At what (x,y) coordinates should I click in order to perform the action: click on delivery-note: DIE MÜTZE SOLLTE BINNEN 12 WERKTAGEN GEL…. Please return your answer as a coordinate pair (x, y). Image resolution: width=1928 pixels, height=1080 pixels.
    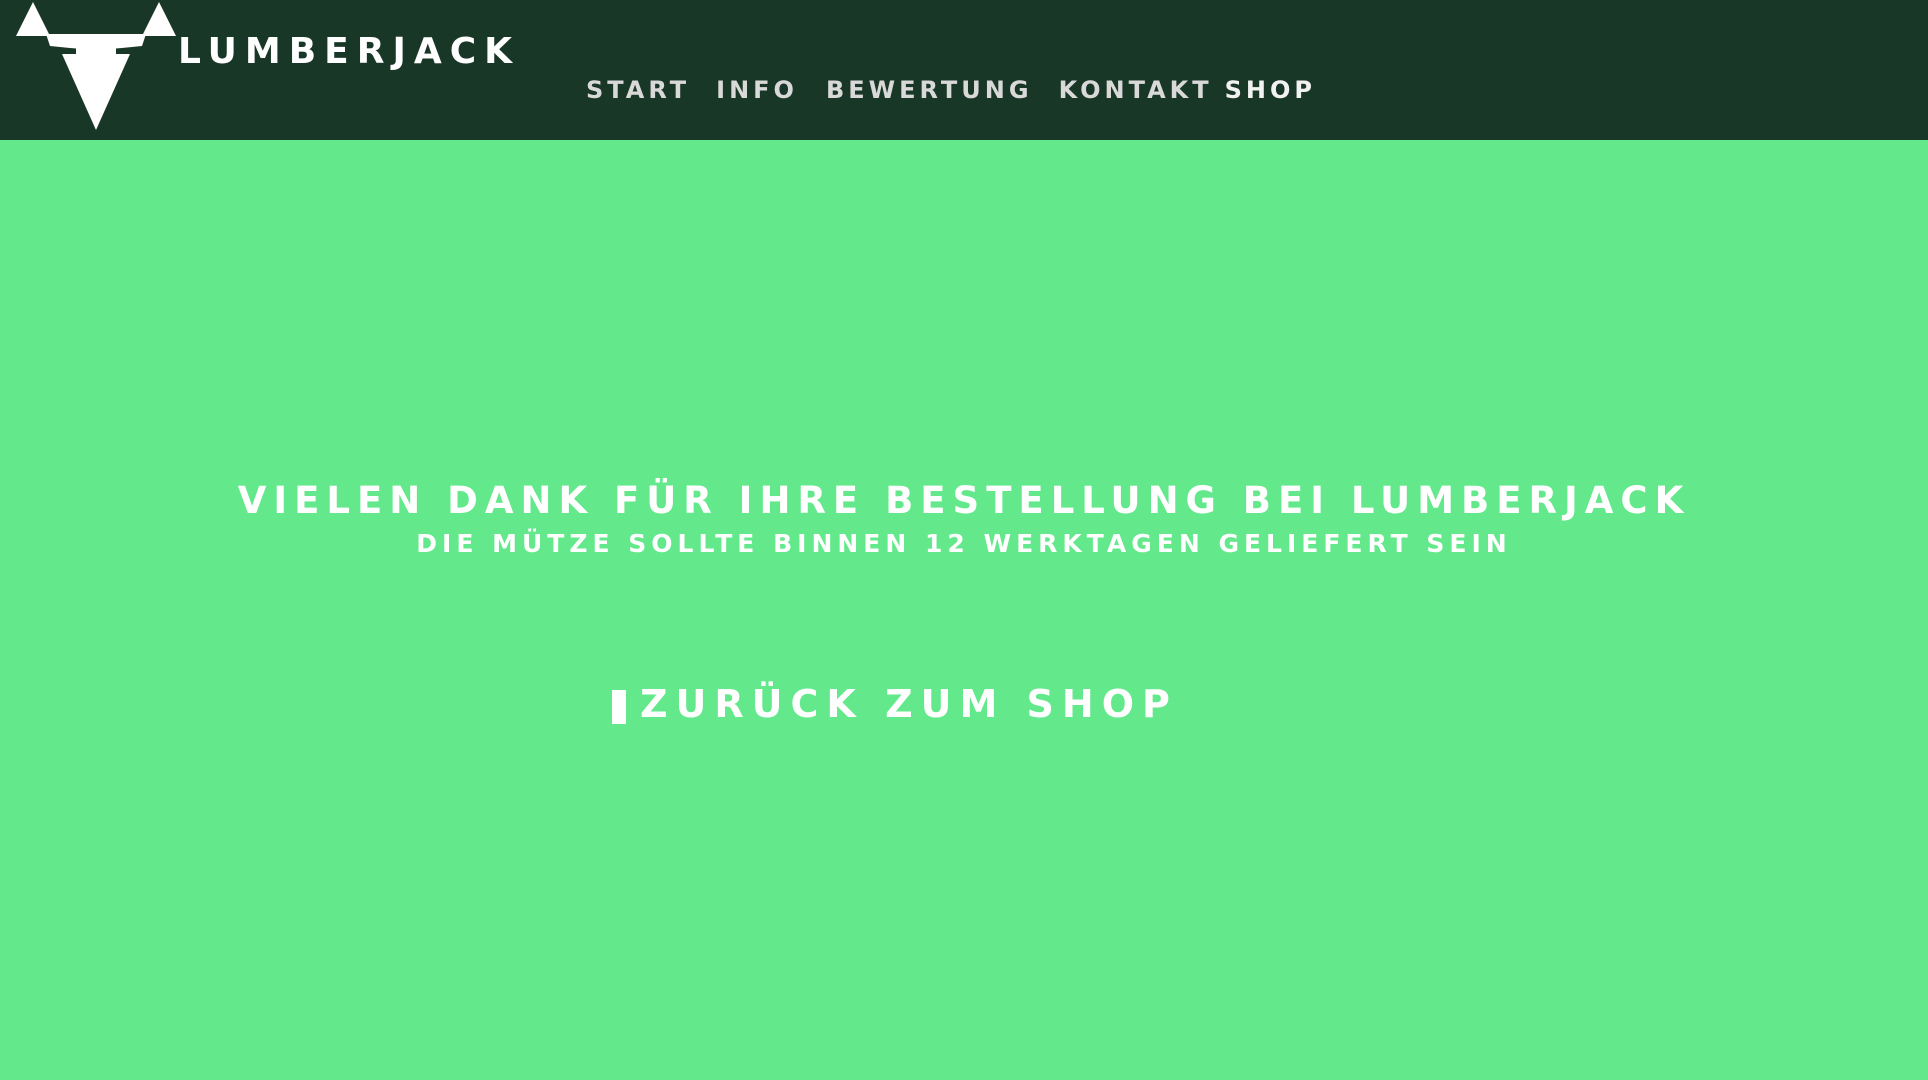
    Looking at the image, I should click on (964, 543).